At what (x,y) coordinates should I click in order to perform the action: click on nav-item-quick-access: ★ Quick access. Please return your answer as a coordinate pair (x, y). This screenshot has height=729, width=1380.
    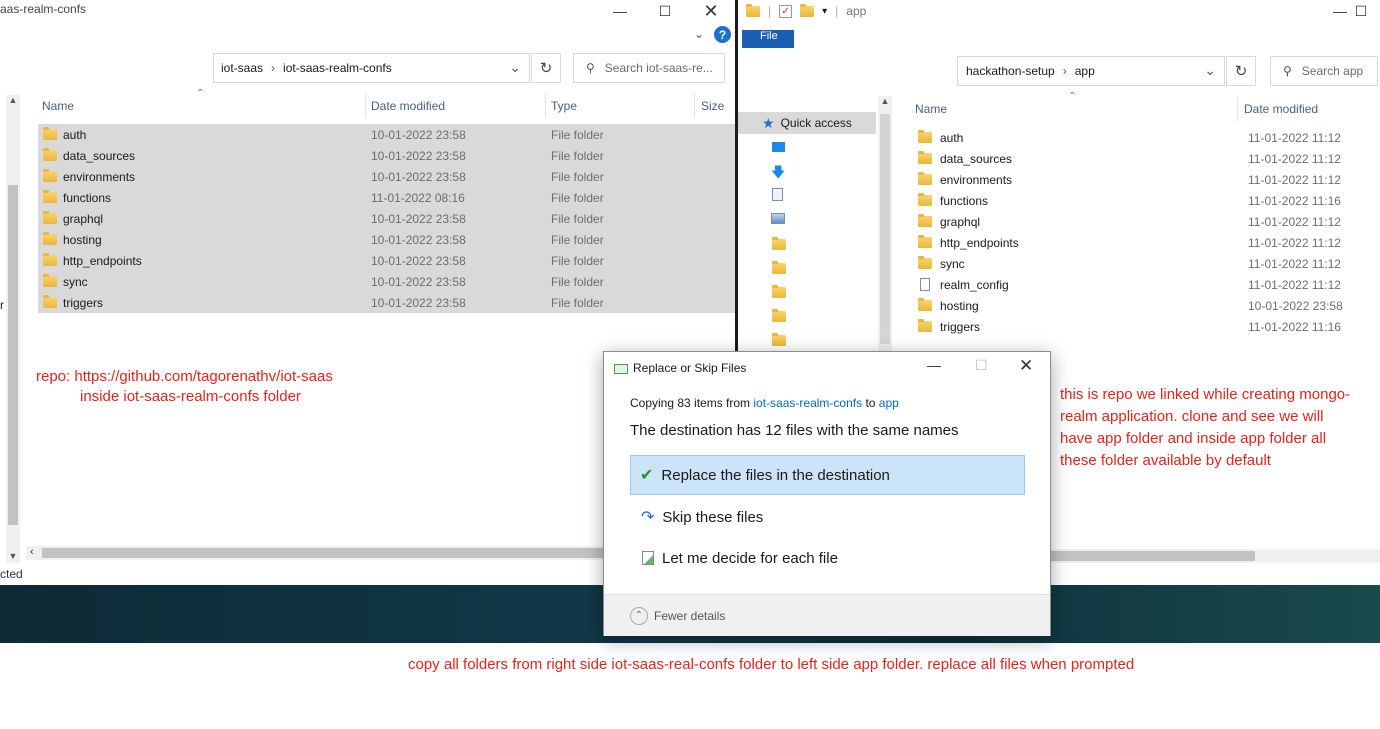
    Looking at the image, I should click on (807, 123).